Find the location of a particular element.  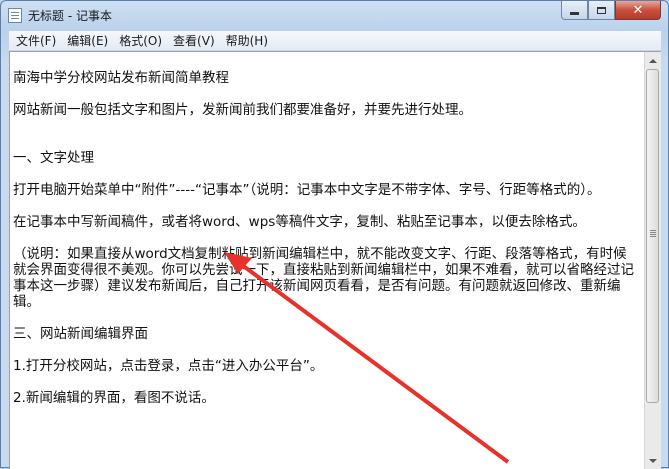

maximize-icon is located at coordinates (601, 10).